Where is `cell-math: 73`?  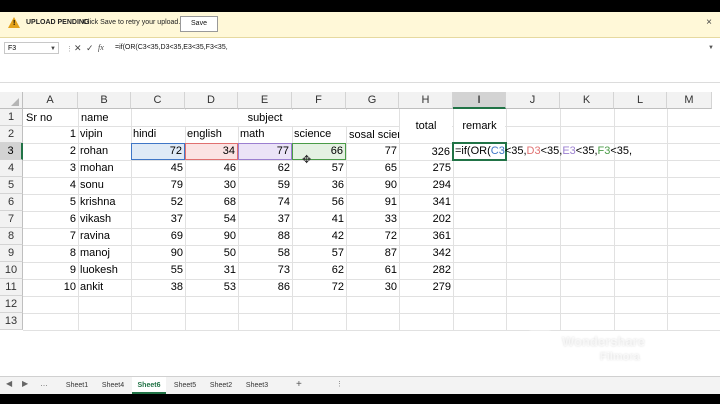 cell-math: 73 is located at coordinates (265, 270).